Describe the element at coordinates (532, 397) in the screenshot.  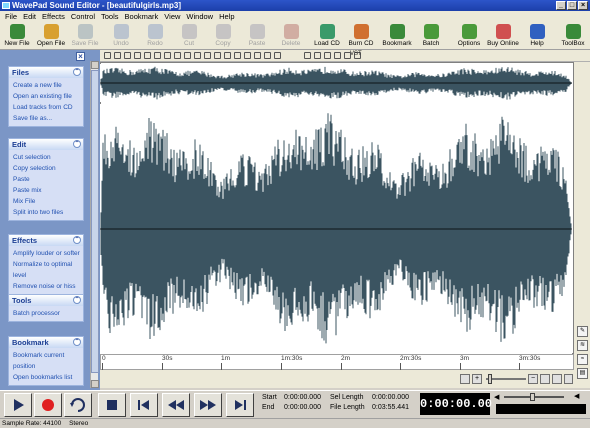
I see `volume-knob` at that location.